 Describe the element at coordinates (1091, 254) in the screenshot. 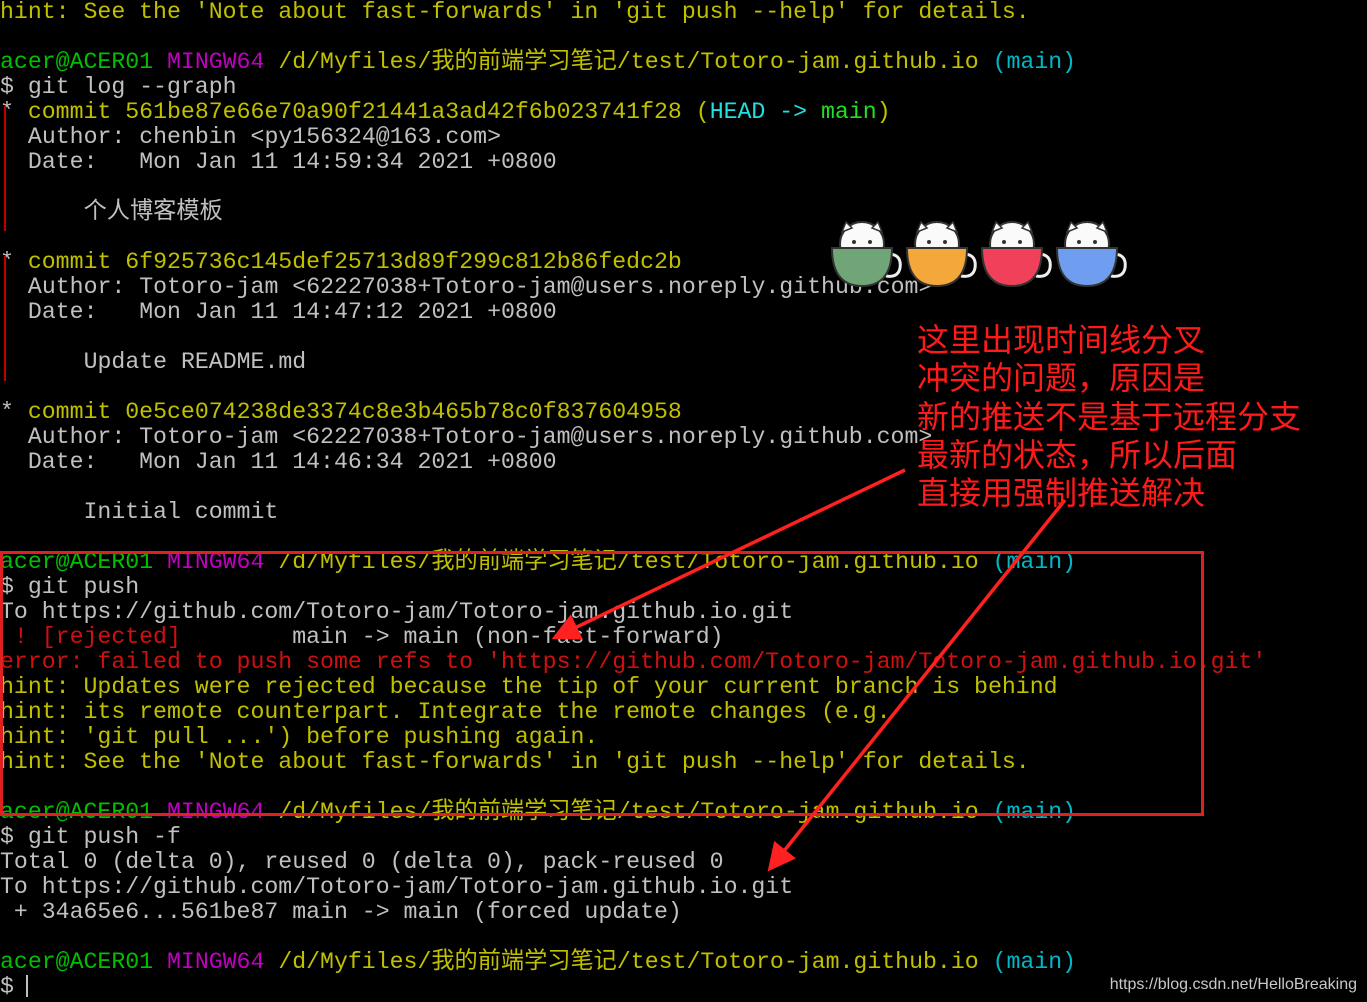

I see `cat-cup-blue-icon` at that location.